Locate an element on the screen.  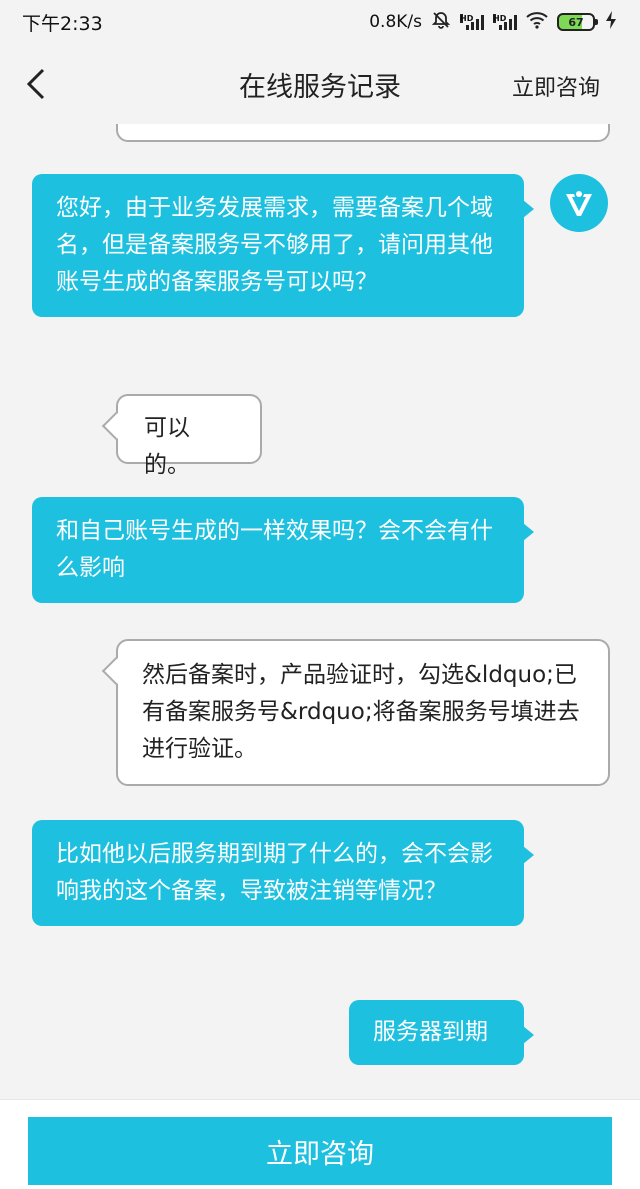
signal-icon: HD is located at coordinates (472, 22).